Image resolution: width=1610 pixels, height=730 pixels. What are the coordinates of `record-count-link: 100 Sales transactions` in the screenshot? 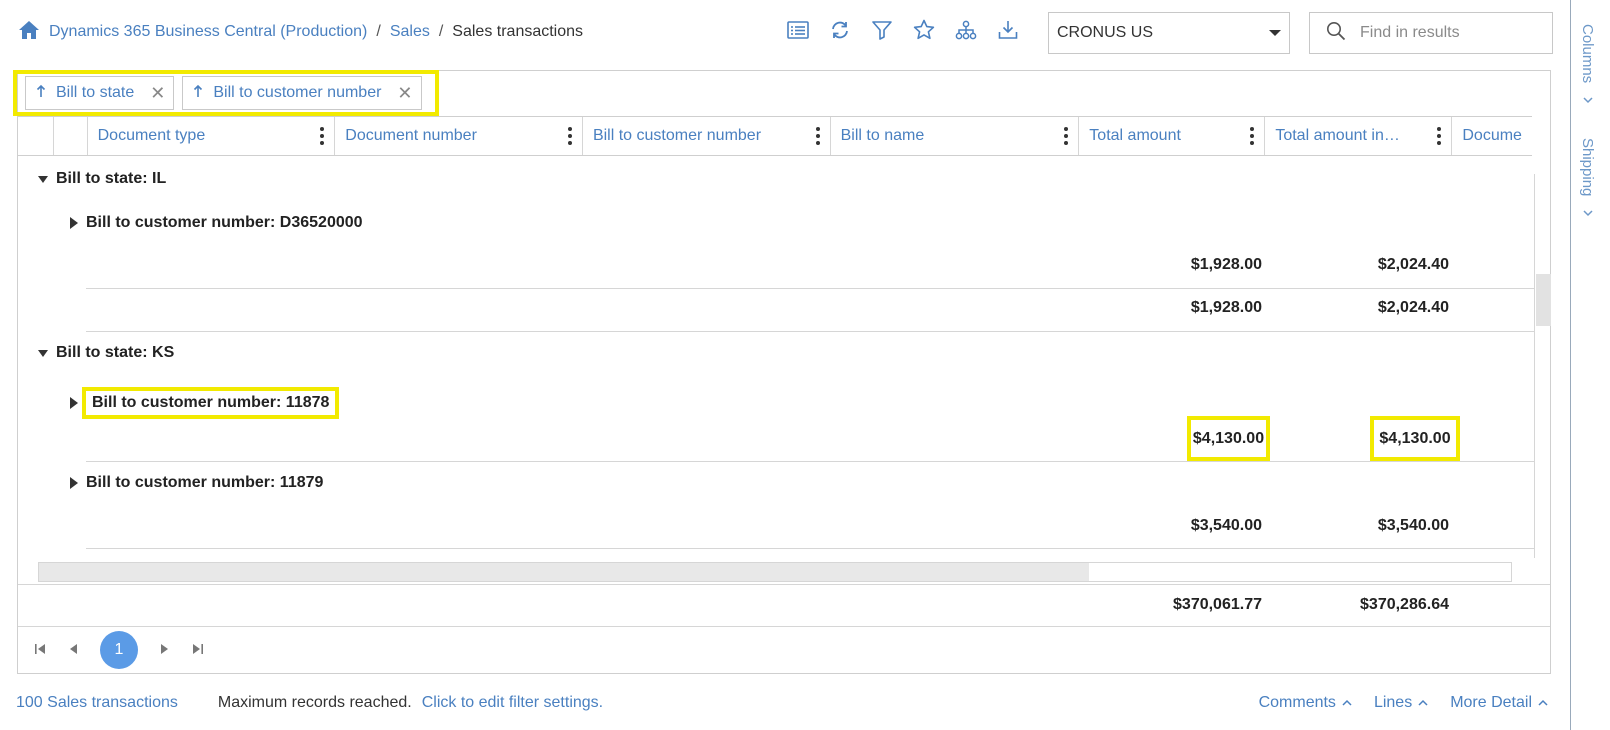 It's located at (97, 703).